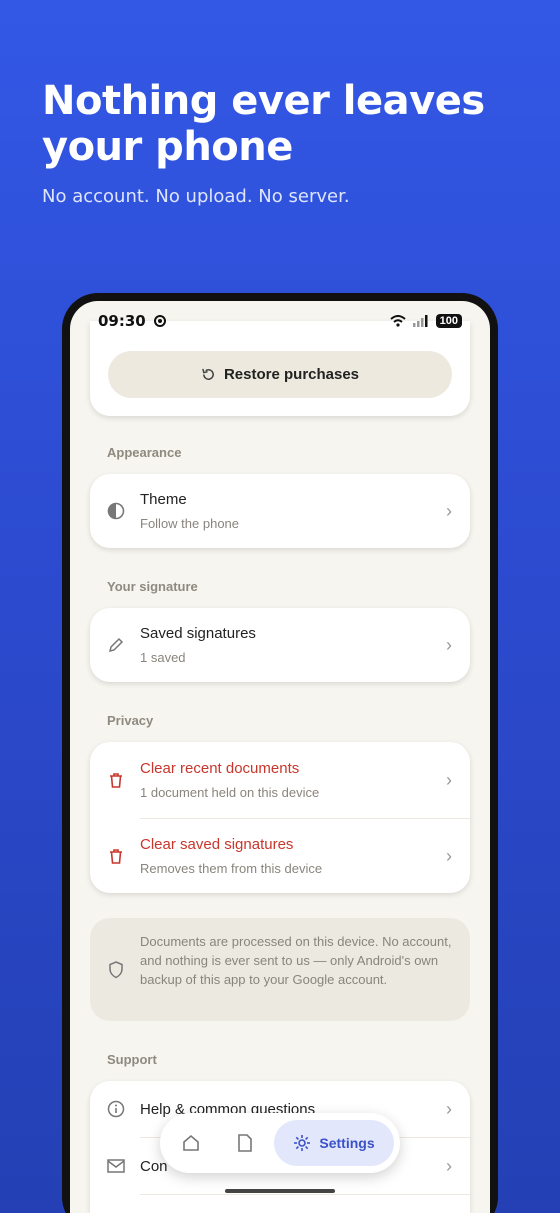 This screenshot has height=1213, width=560. I want to click on nav-documents-button, so click(245, 1143).